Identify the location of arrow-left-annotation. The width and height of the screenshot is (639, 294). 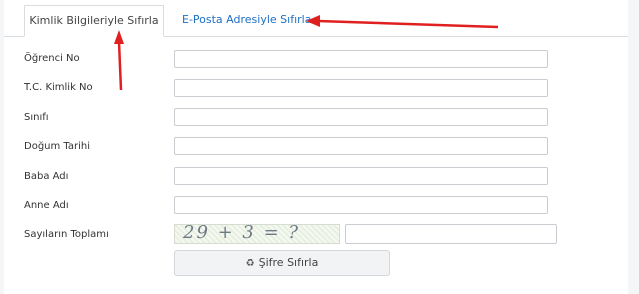
(402, 22).